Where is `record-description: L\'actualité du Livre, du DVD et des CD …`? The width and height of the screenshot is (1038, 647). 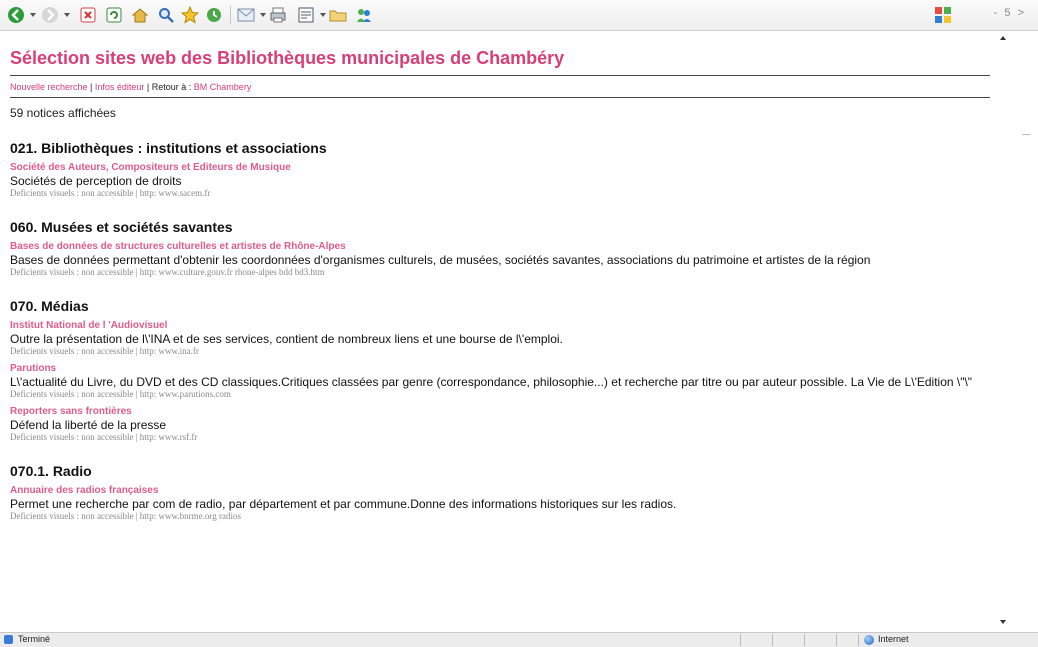
record-description: L\'actualité du Livre, du DVD et des CD … is located at coordinates (491, 382).